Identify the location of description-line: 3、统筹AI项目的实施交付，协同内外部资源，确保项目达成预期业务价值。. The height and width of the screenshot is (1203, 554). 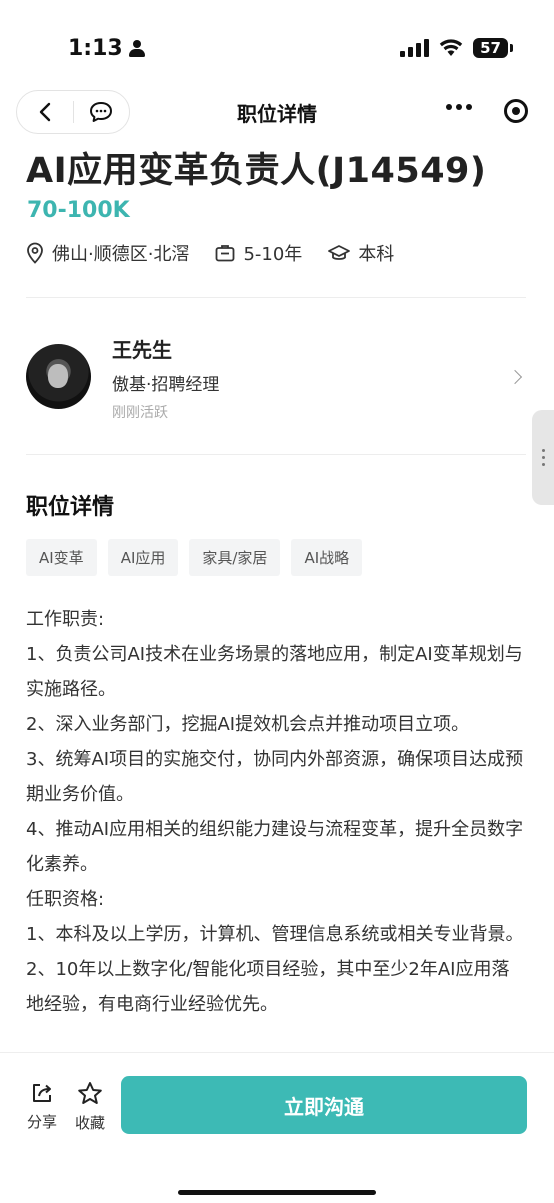
(275, 777).